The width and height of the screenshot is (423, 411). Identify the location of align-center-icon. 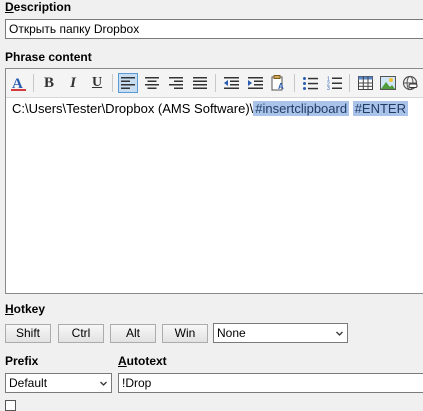
(152, 83).